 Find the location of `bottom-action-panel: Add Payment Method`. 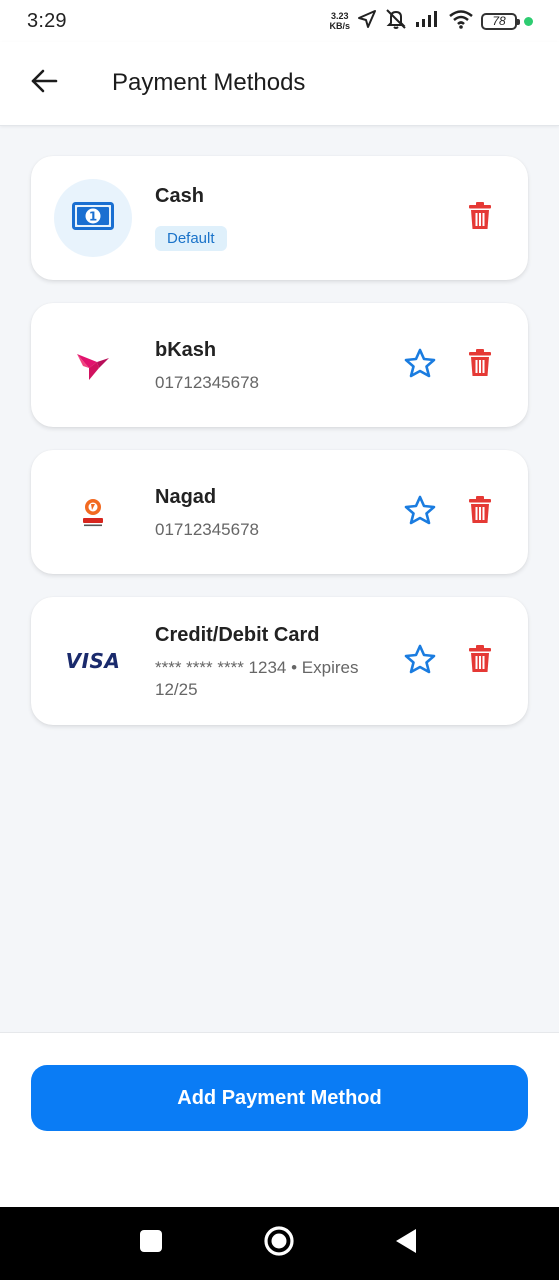

bottom-action-panel: Add Payment Method is located at coordinates (279, 1119).